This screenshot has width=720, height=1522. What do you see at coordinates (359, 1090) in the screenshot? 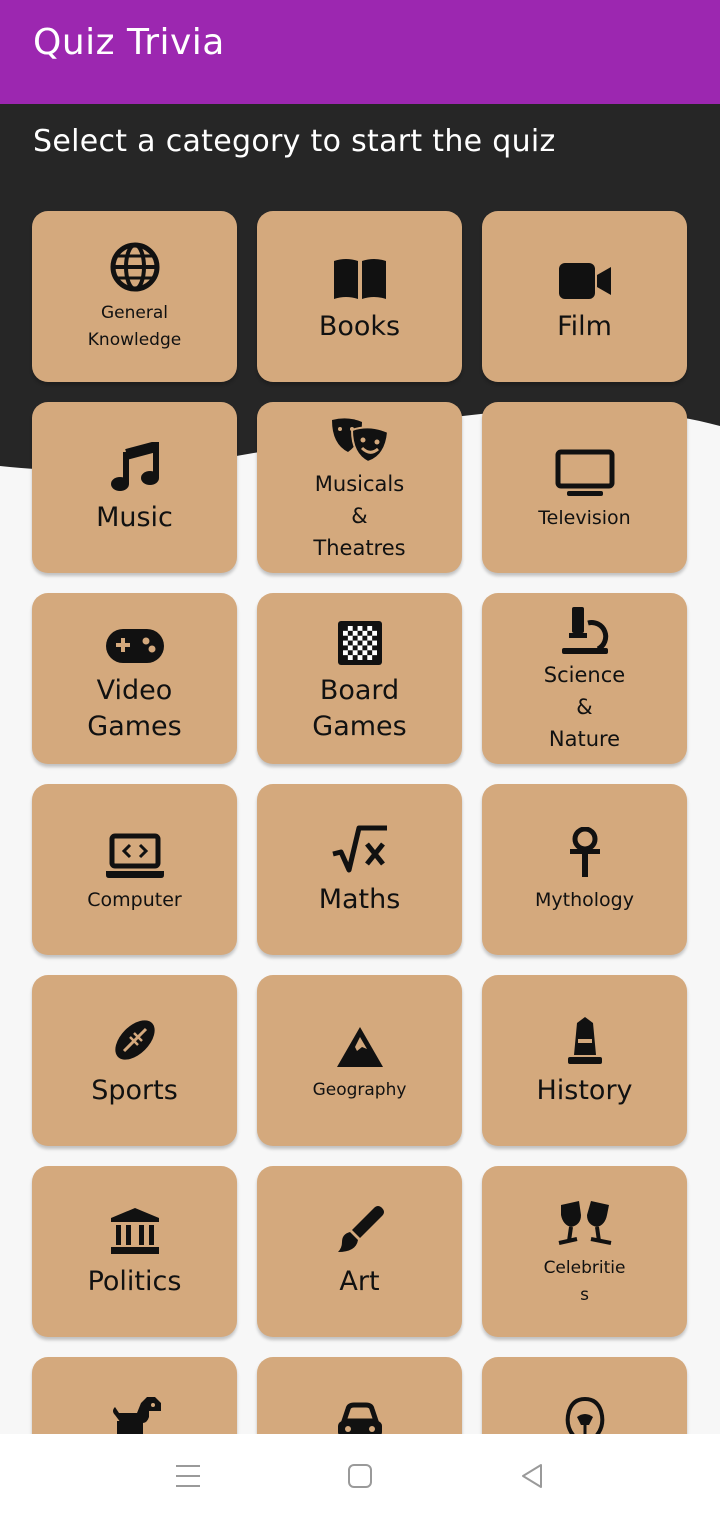
I see `category-label: Geography` at bounding box center [359, 1090].